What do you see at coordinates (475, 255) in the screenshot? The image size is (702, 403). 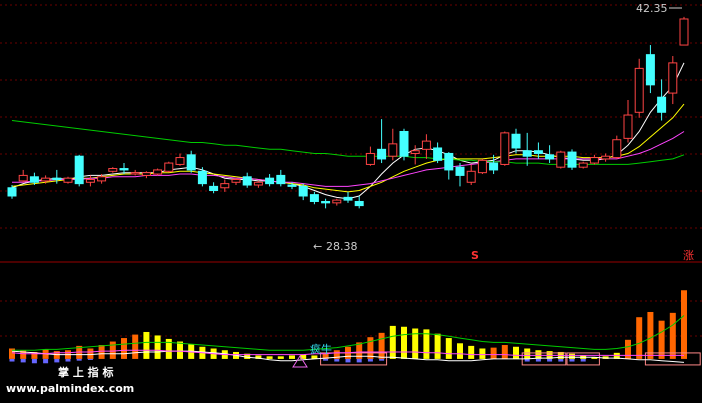 I see `s-marker: S` at bounding box center [475, 255].